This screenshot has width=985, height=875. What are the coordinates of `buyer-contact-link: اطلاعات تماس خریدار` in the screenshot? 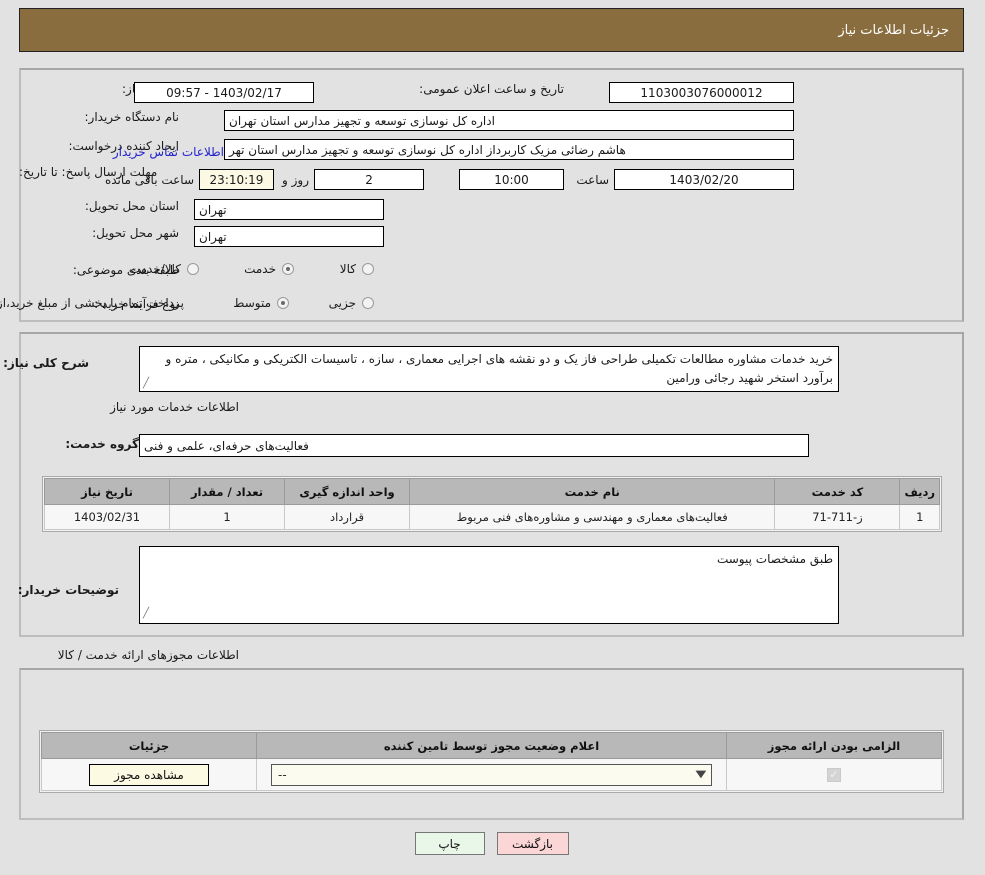 It's located at (169, 152).